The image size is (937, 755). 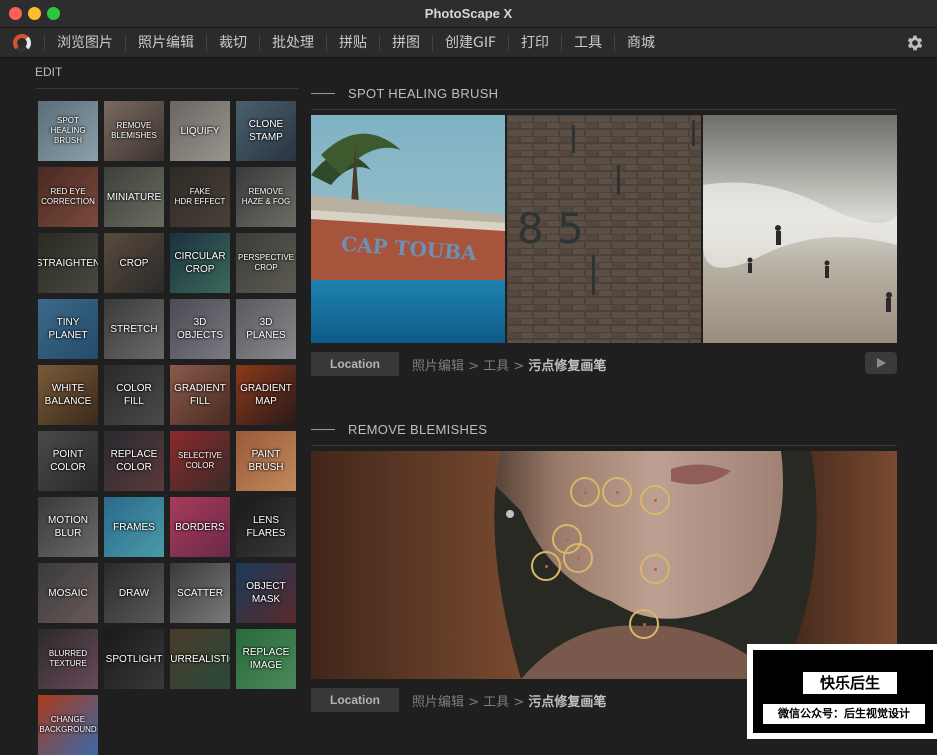 What do you see at coordinates (355, 364) in the screenshot?
I see `location-button-spot-healing: Location` at bounding box center [355, 364].